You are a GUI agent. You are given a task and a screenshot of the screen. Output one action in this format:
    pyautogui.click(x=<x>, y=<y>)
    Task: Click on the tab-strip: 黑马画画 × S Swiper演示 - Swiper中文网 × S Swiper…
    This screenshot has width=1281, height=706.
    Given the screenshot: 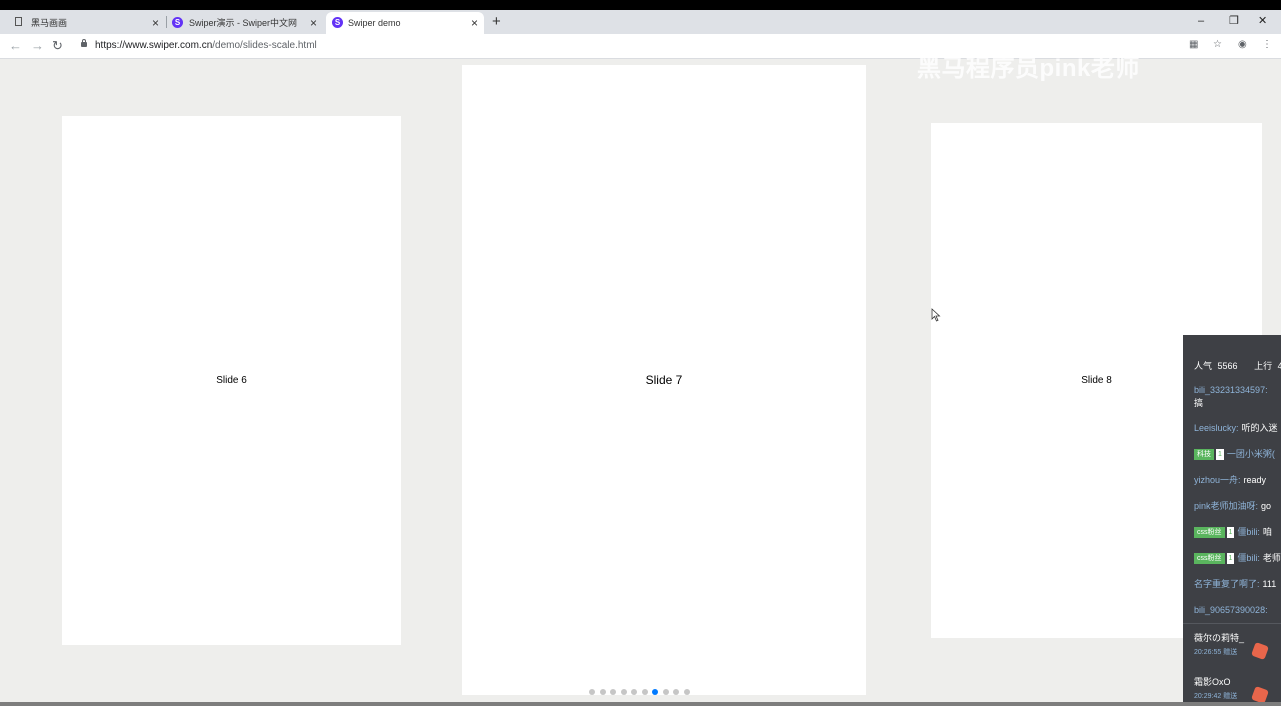 What is the action you would take?
    pyautogui.click(x=640, y=22)
    